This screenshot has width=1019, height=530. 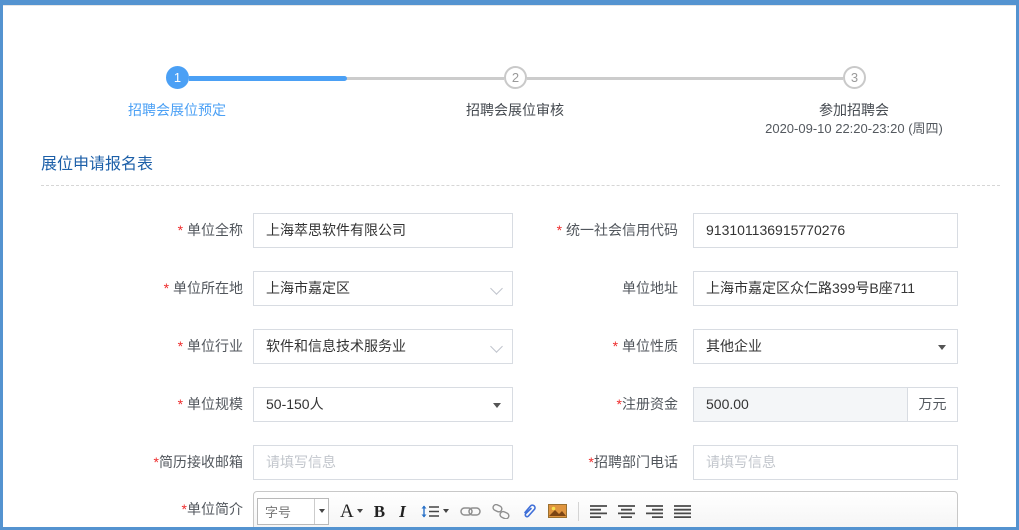 What do you see at coordinates (210, 346) in the screenshot?
I see `industry-label: * 单位行业` at bounding box center [210, 346].